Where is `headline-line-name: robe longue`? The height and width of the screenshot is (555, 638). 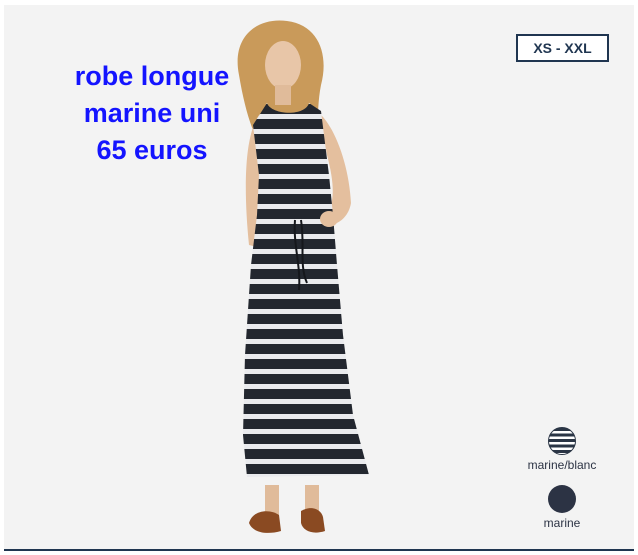
headline-line-name: robe longue is located at coordinates (152, 76).